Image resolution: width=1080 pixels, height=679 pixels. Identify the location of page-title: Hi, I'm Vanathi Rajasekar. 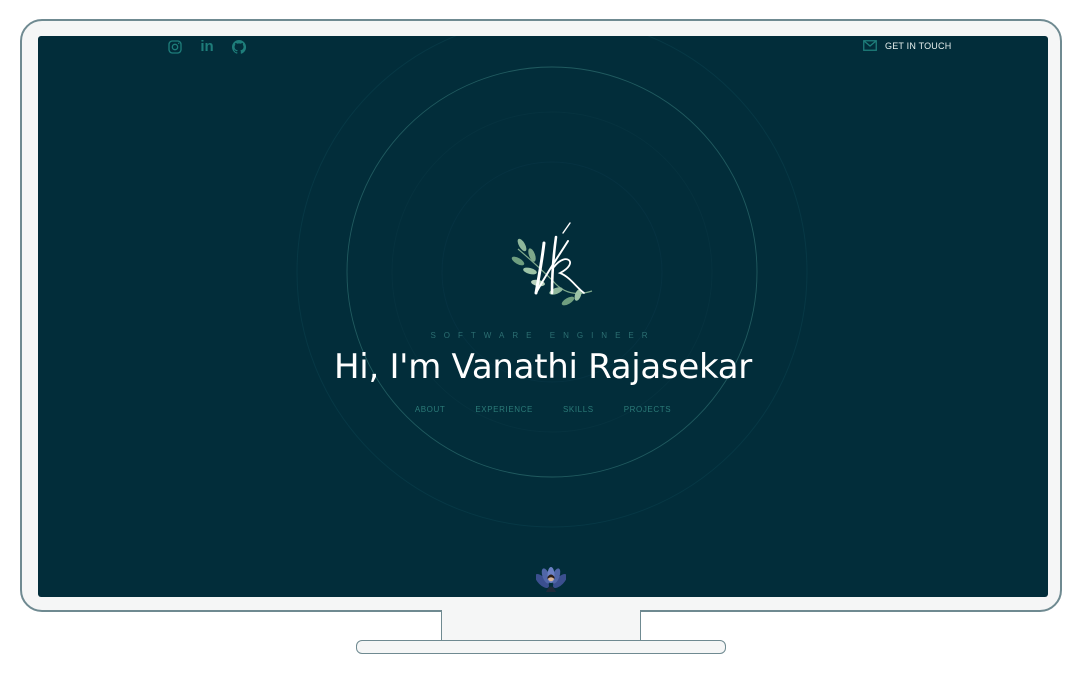
(543, 367).